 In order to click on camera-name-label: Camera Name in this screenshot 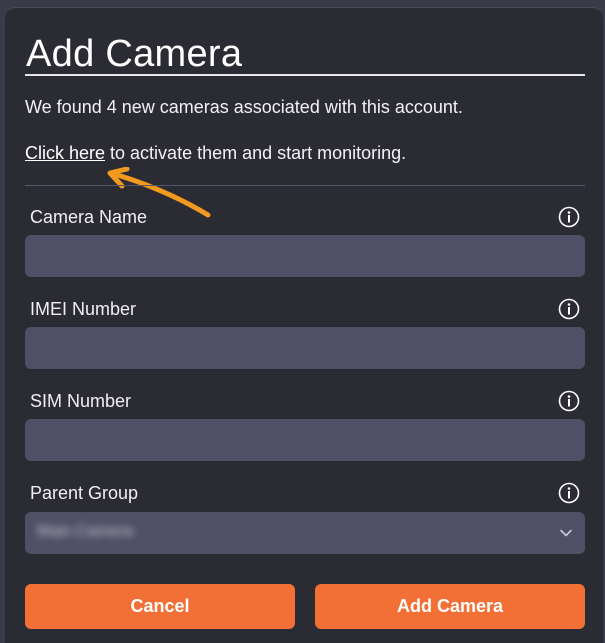, I will do `click(89, 217)`.